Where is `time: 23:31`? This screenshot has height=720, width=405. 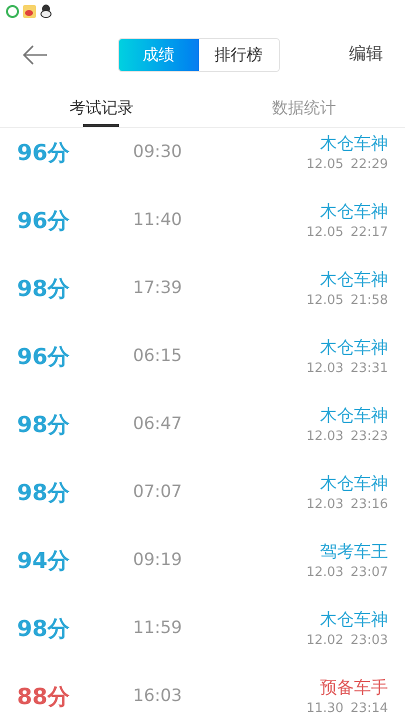 time: 23:31 is located at coordinates (369, 369).